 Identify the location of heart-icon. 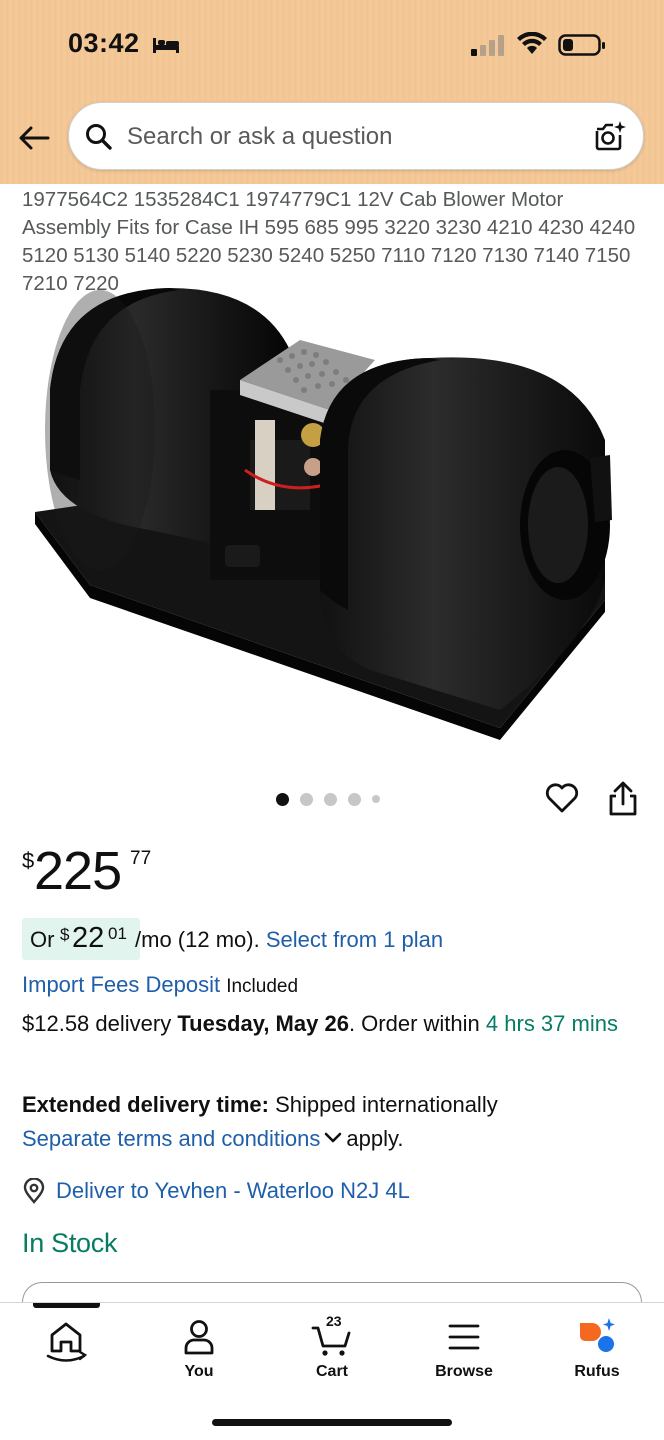
(562, 798).